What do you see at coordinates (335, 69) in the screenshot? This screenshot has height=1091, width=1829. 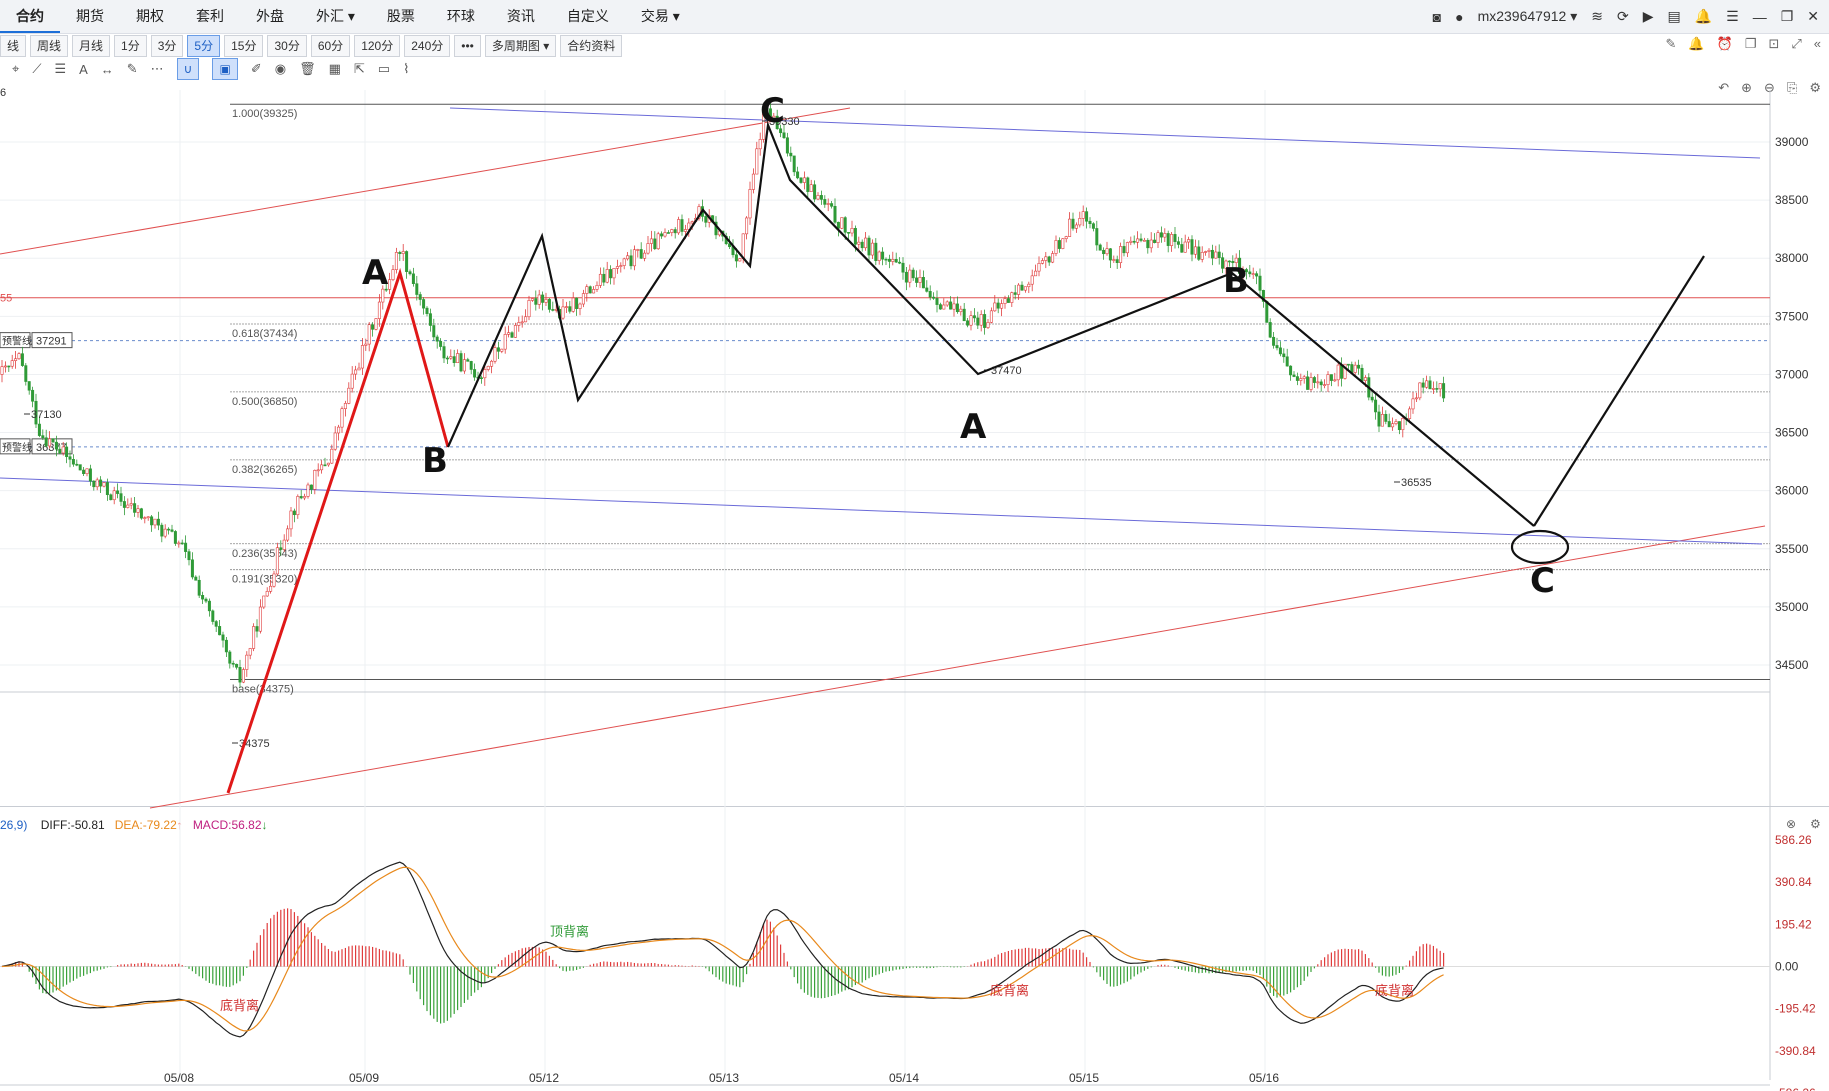 I see `grid-icon: ▦` at bounding box center [335, 69].